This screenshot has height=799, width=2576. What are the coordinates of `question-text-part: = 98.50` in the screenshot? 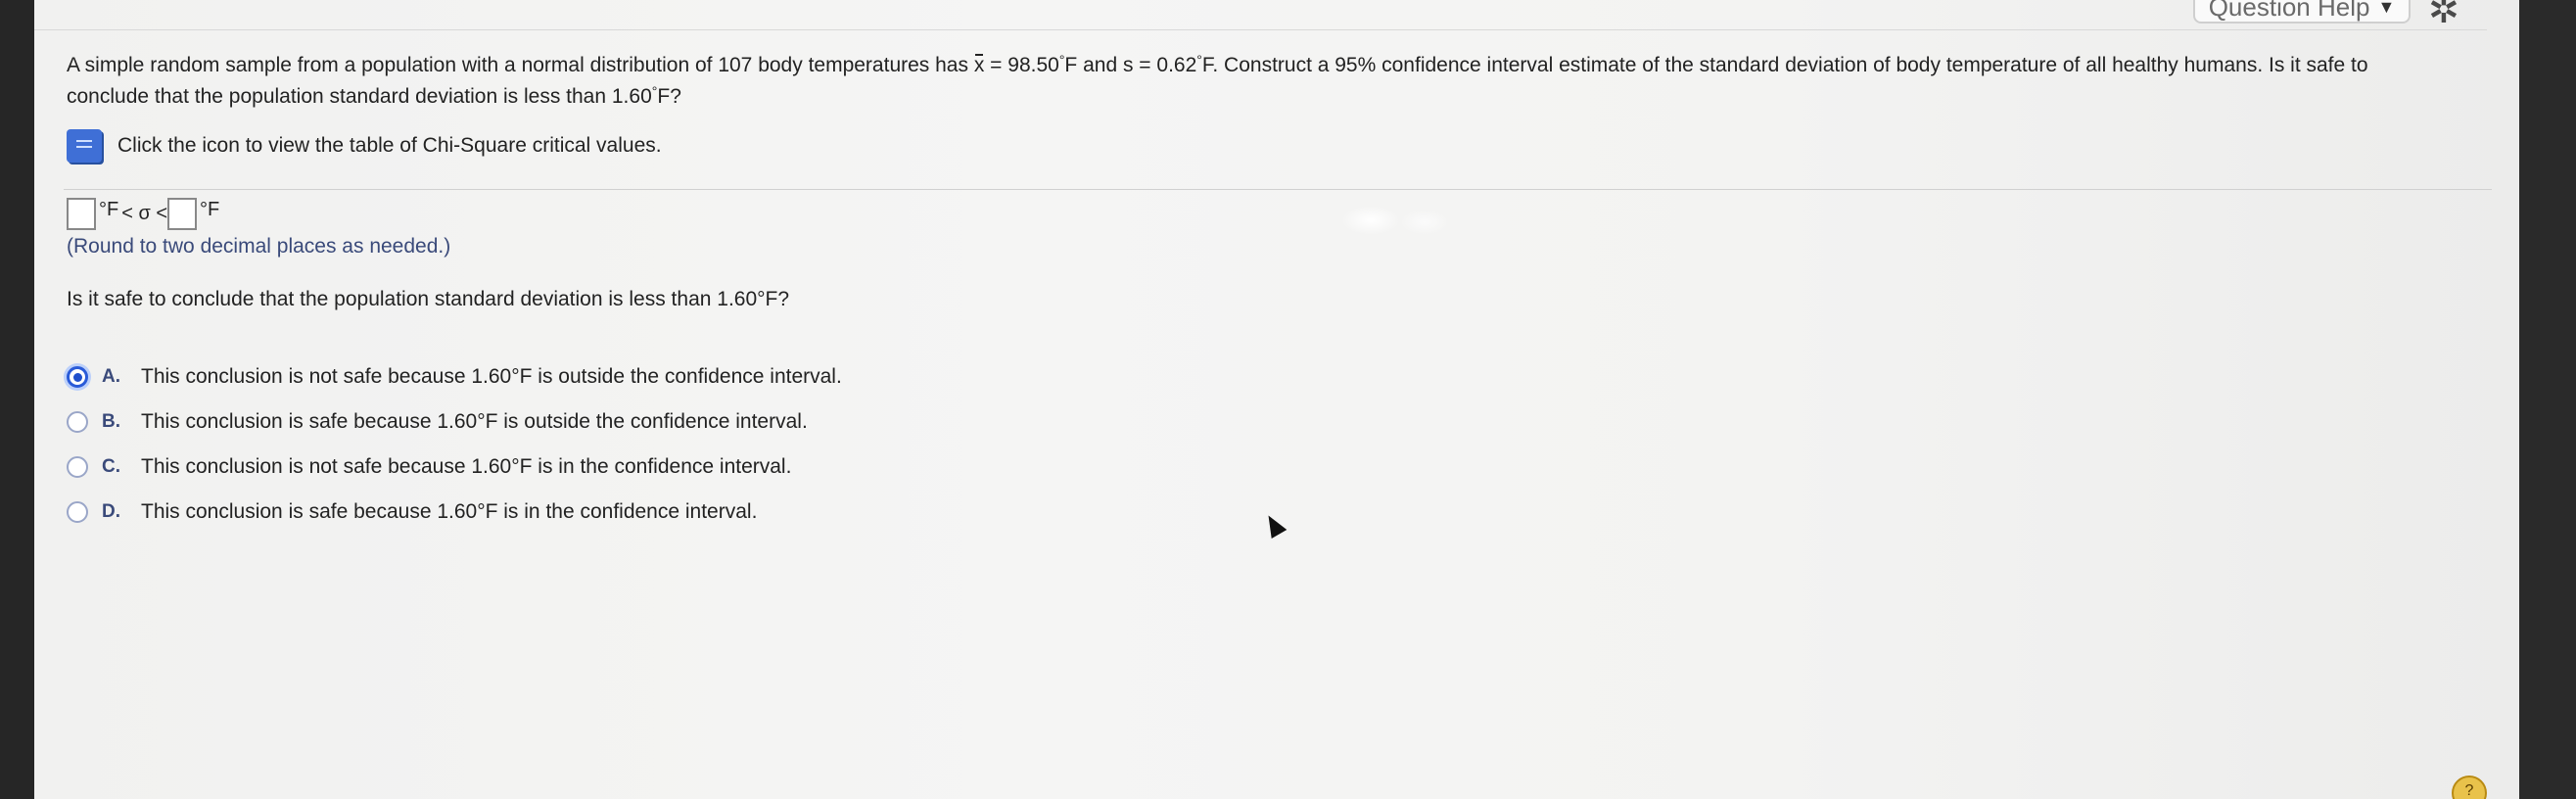 It's located at (1022, 65).